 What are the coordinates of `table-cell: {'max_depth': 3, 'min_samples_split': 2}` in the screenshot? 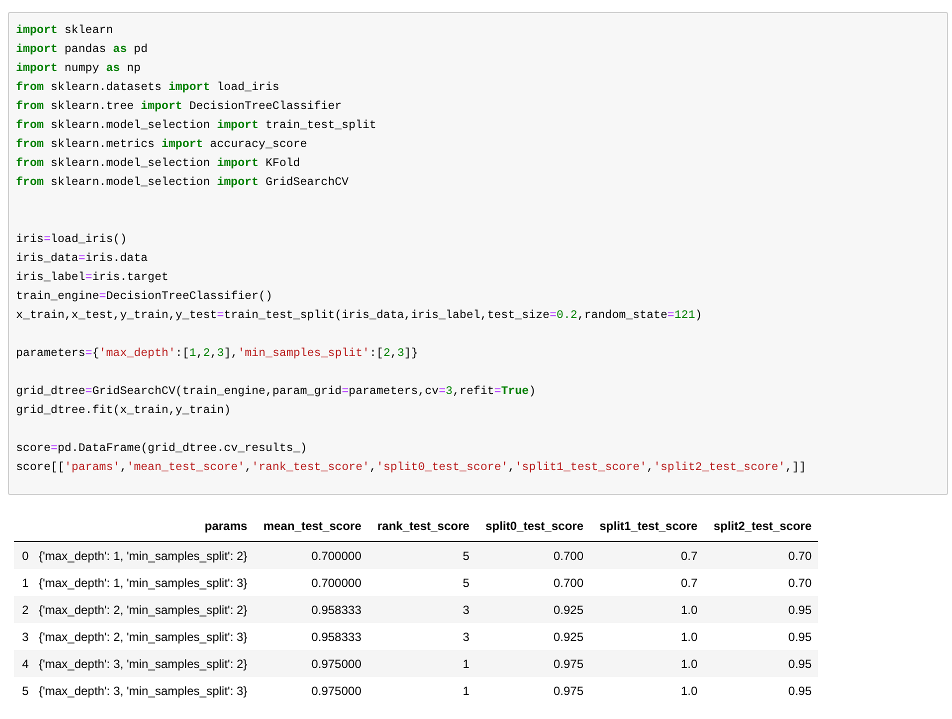 It's located at (144, 663).